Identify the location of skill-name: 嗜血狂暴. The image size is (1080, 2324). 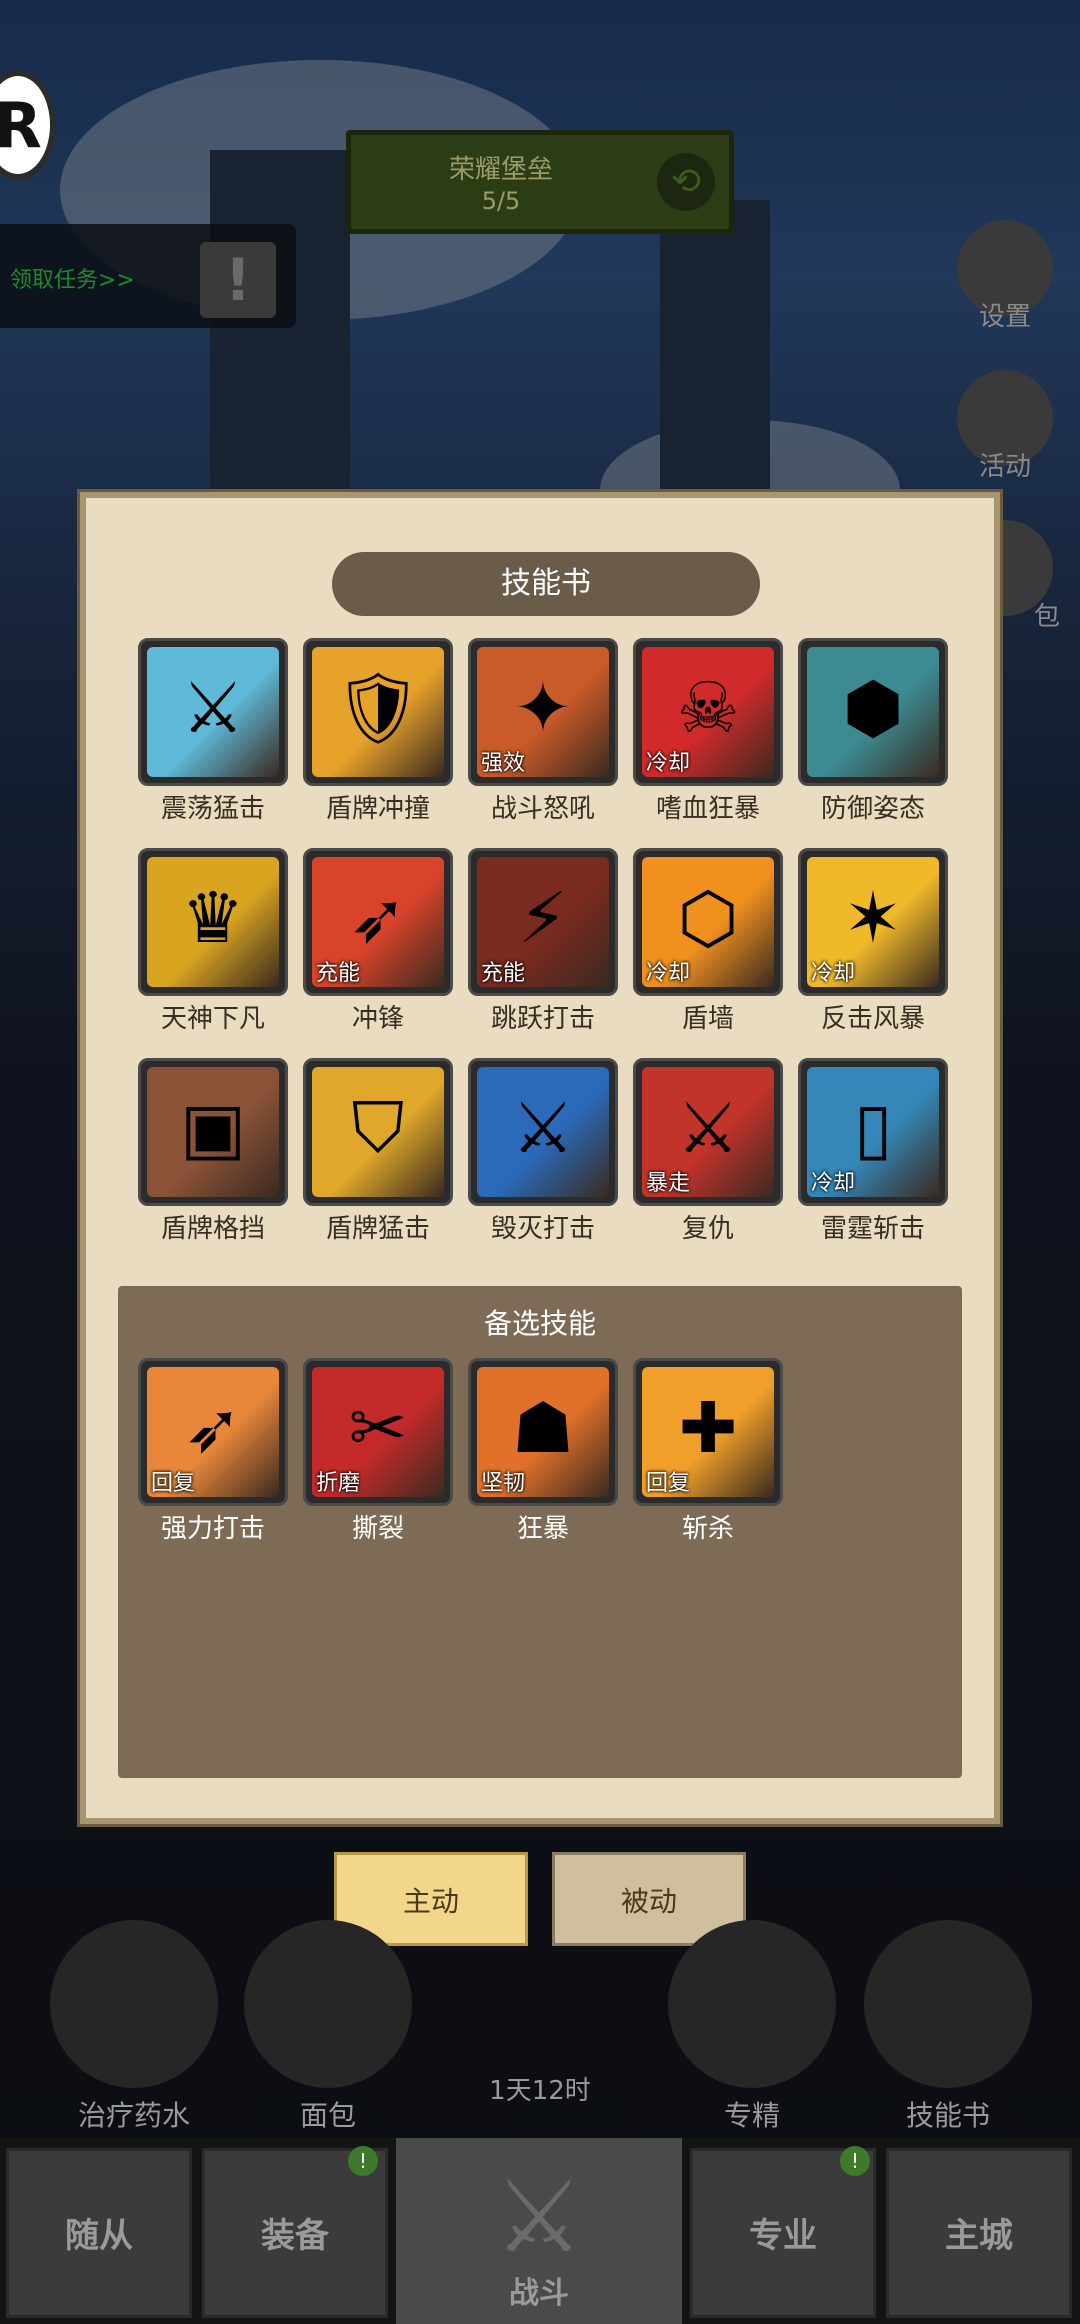
(707, 809).